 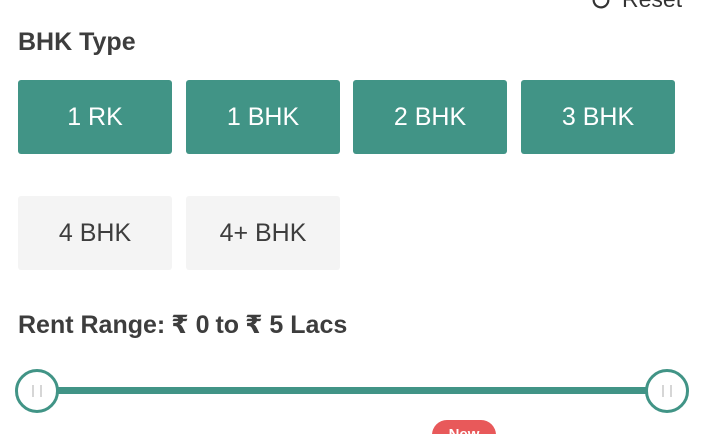 I want to click on rent-range-min: ₹ 0, so click(x=190, y=325).